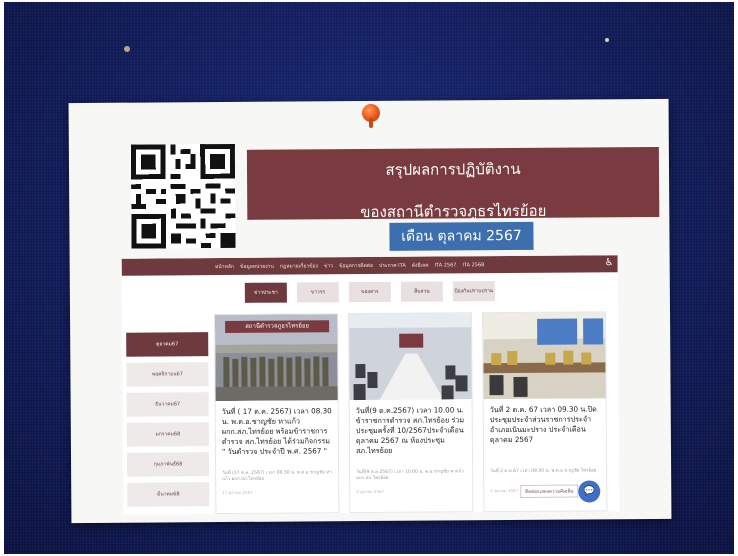 The height and width of the screenshot is (556, 738). What do you see at coordinates (167, 404) in the screenshot?
I see `sidebar-item-dec67: ธันวาคม67` at bounding box center [167, 404].